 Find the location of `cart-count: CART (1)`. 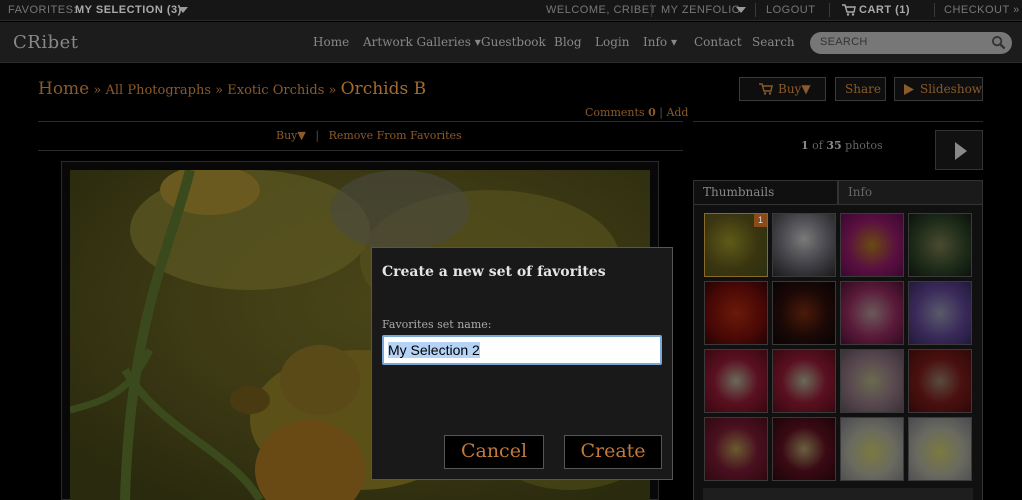

cart-count: CART (1) is located at coordinates (885, 10).